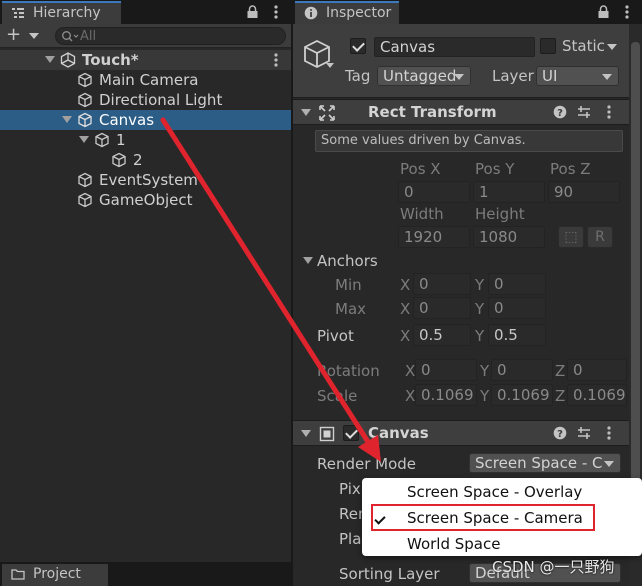 Image resolution: width=642 pixels, height=586 pixels. What do you see at coordinates (483, 517) in the screenshot?
I see `annotation-highlight-box` at bounding box center [483, 517].